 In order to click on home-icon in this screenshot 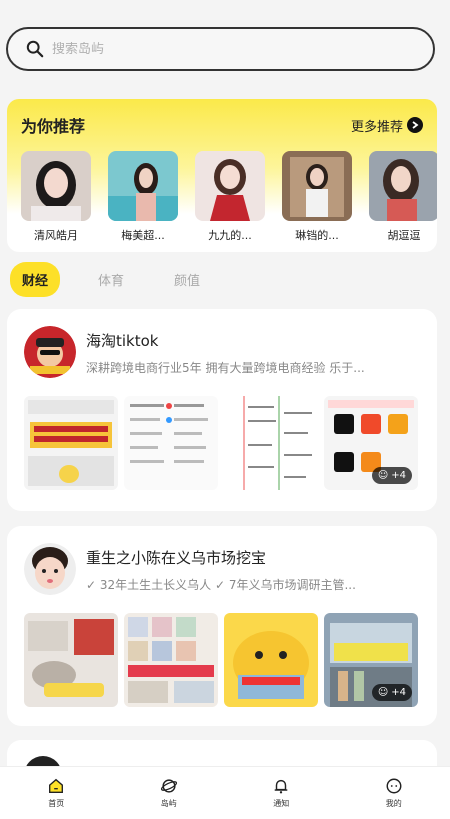, I will do `click(56, 785)`.